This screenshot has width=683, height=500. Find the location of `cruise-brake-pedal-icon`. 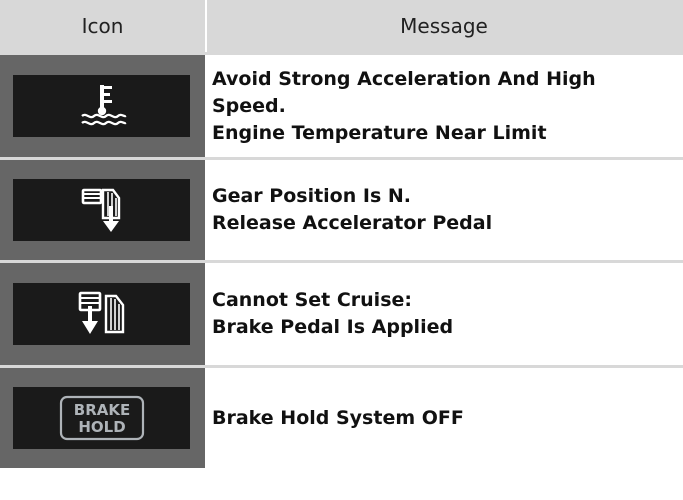

cruise-brake-pedal-icon is located at coordinates (101, 312).